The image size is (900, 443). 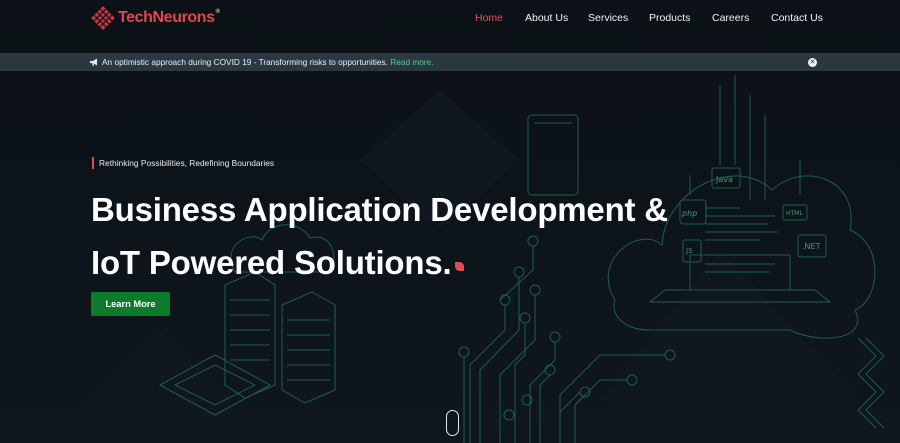 I want to click on nav-products: Products, so click(x=669, y=18).